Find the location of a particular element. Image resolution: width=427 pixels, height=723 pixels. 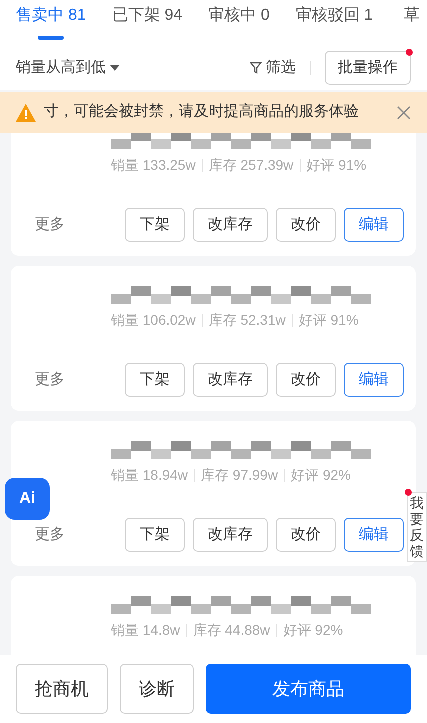

sales-count: 销量 133.25w is located at coordinates (153, 165).